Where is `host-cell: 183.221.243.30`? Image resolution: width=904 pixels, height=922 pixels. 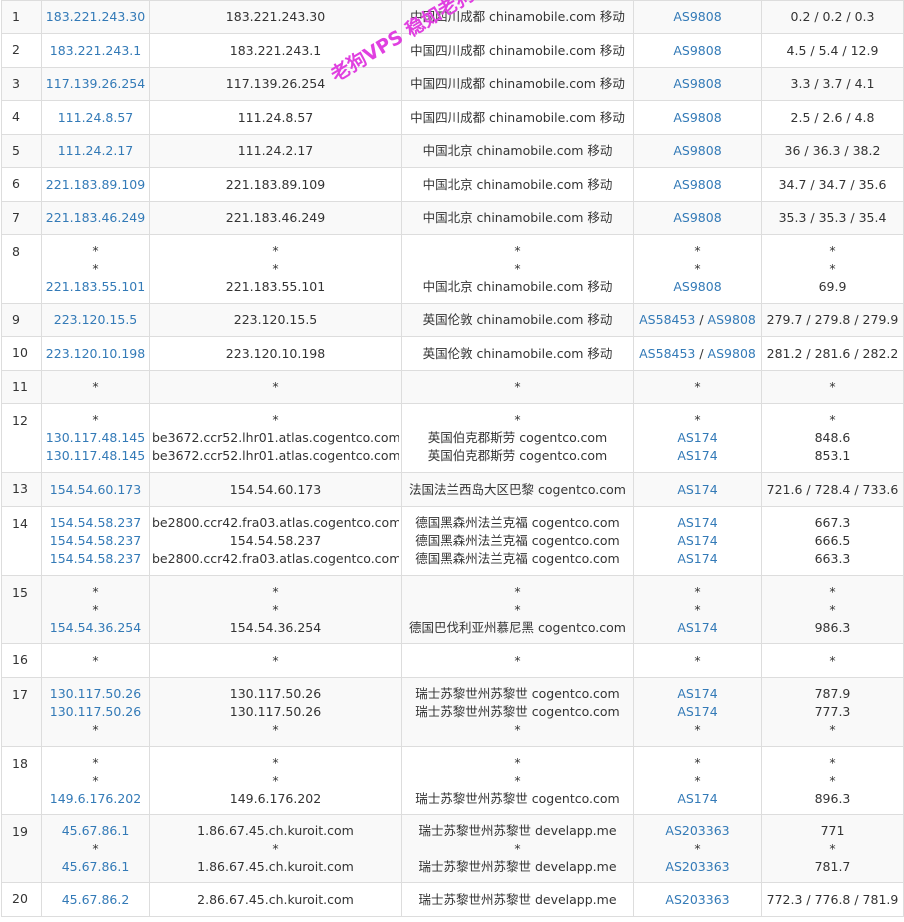 host-cell: 183.221.243.30 is located at coordinates (275, 17).